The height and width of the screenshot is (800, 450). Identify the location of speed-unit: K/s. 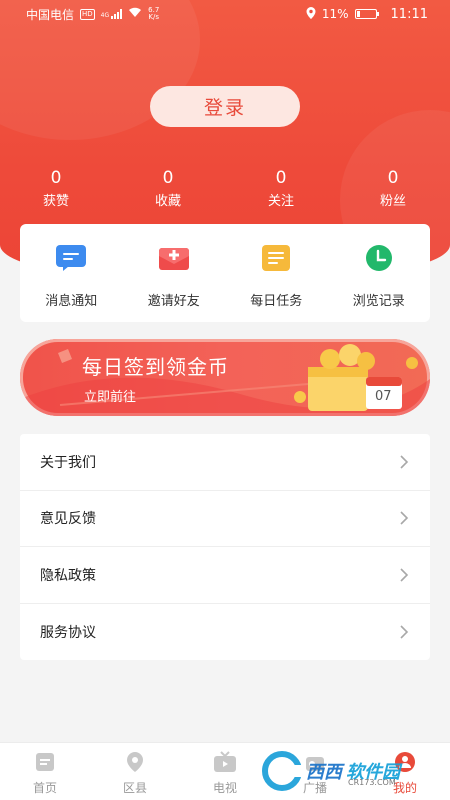
(154, 17).